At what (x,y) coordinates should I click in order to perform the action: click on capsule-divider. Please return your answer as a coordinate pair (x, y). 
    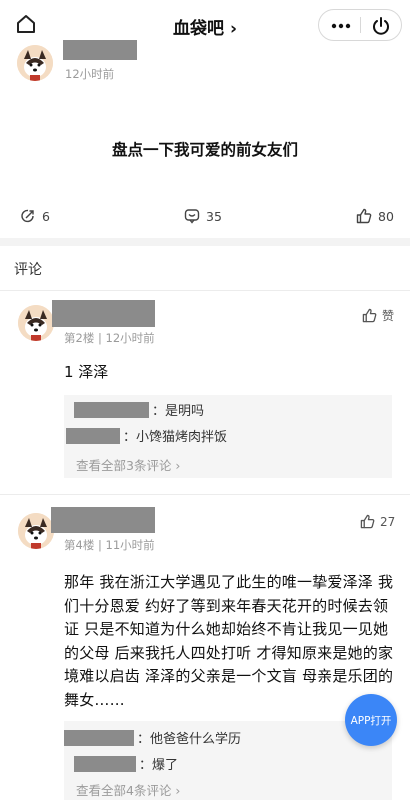
    Looking at the image, I should click on (360, 25).